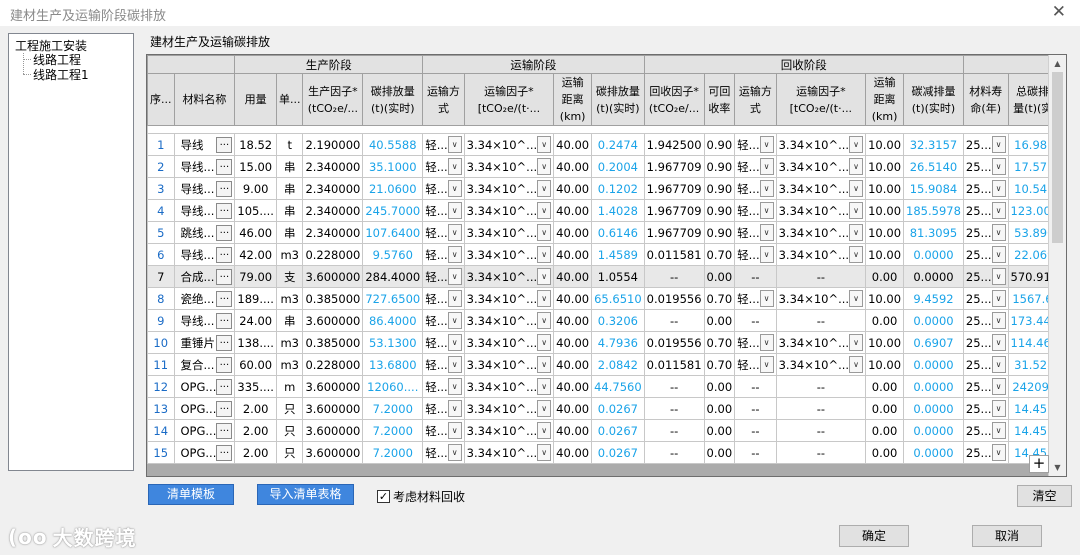 This screenshot has width=1080, height=555. I want to click on add-row-button: +, so click(1039, 464).